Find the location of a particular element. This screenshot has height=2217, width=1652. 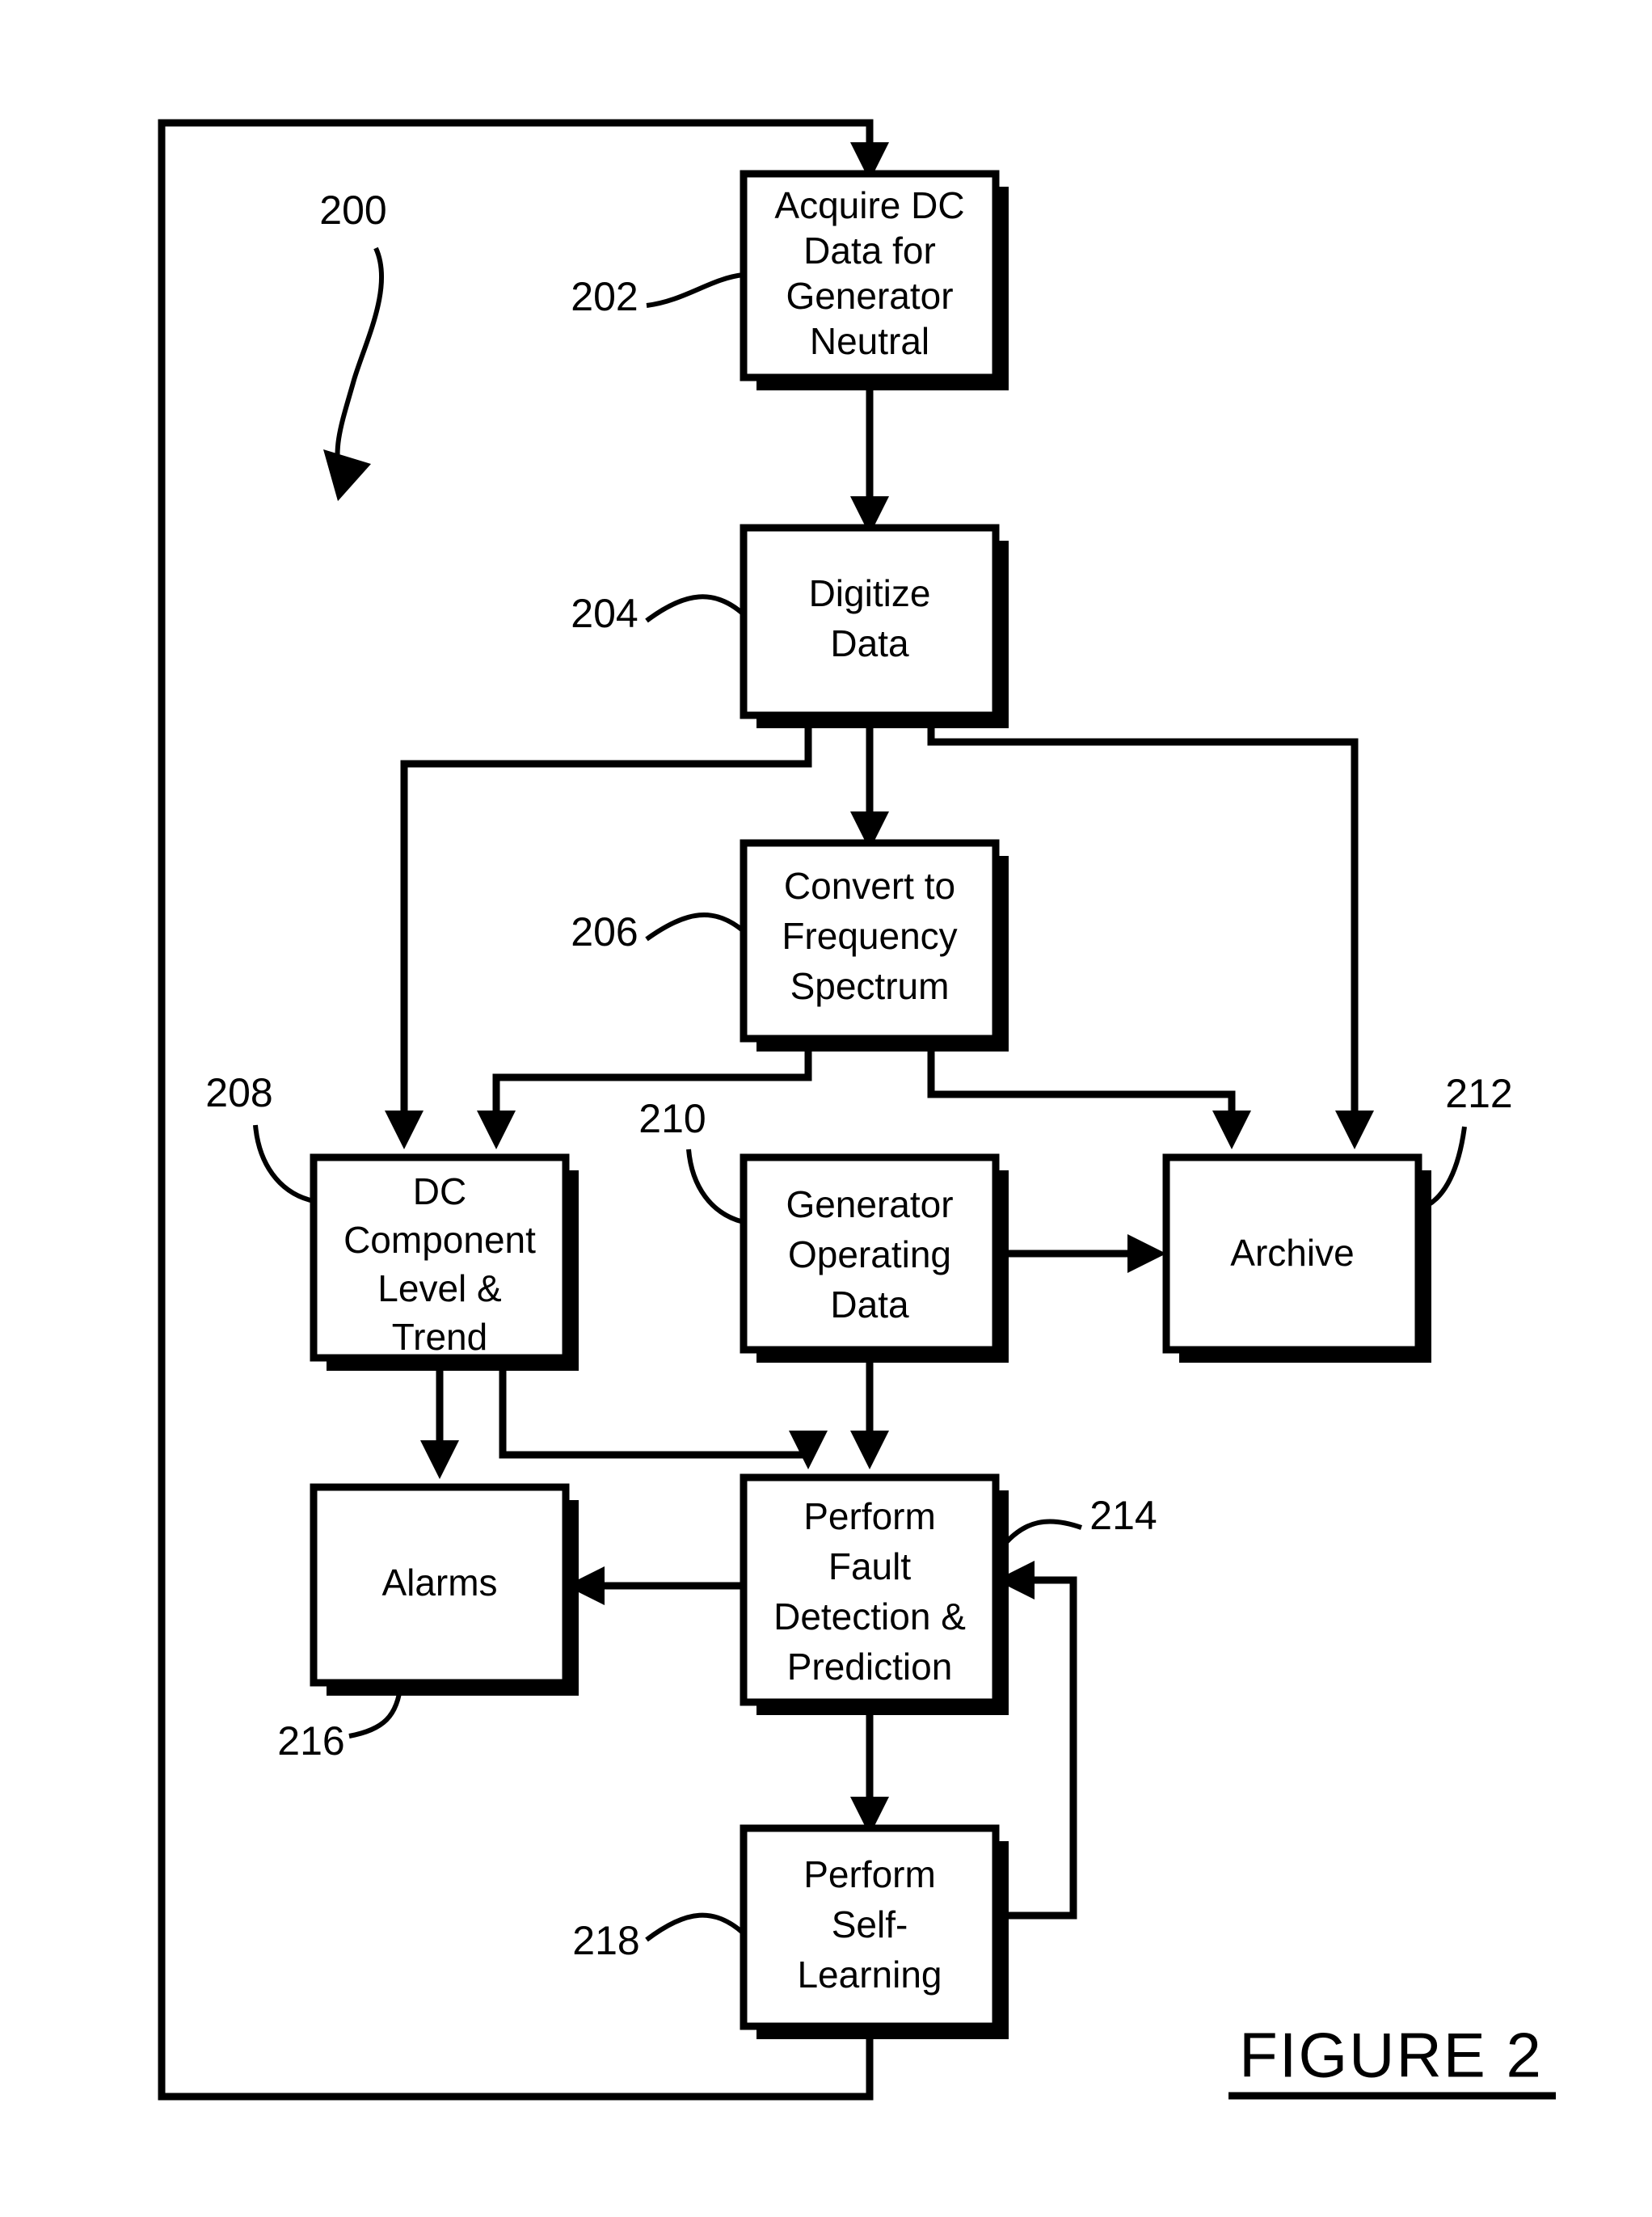

node-archive: Archive is located at coordinates (1296, 1258).